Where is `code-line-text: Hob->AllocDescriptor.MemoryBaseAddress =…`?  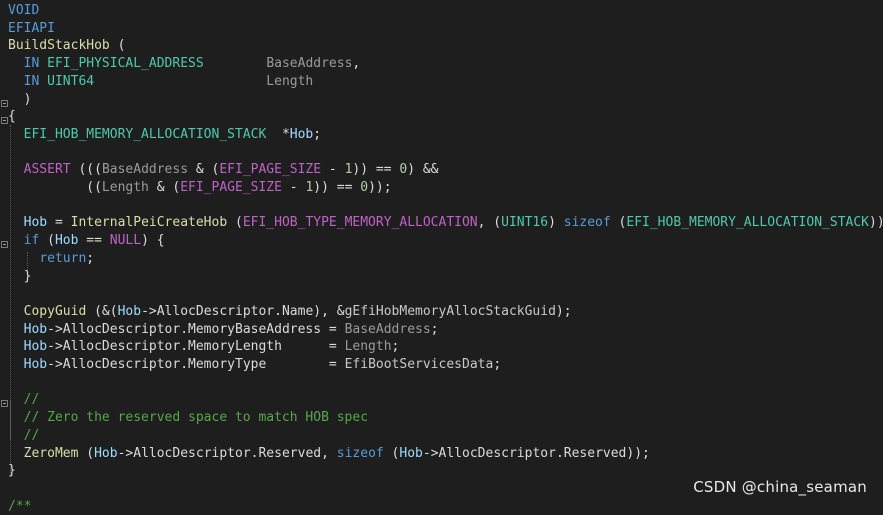
code-line-text: Hob->AllocDescriptor.MemoryBaseAddress =… is located at coordinates (223, 330).